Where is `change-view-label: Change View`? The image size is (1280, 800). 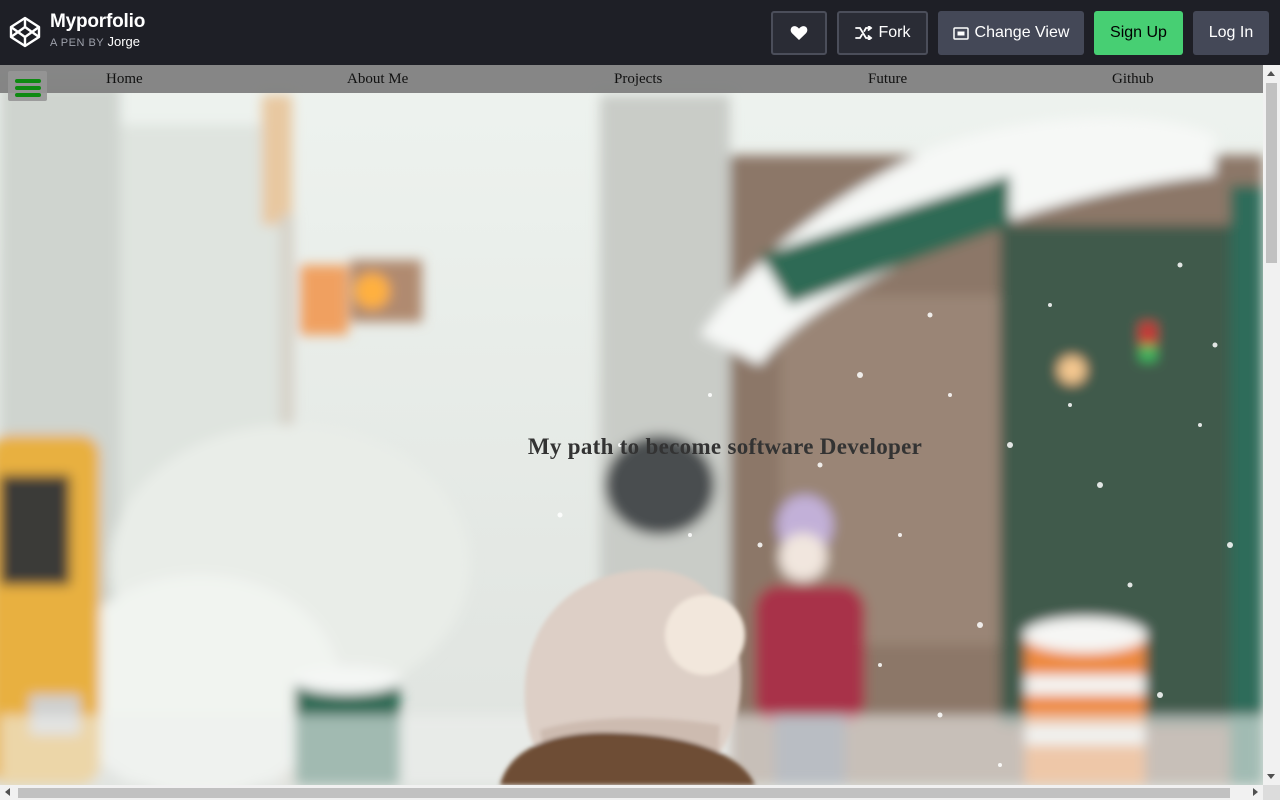 change-view-label: Change View is located at coordinates (1022, 32).